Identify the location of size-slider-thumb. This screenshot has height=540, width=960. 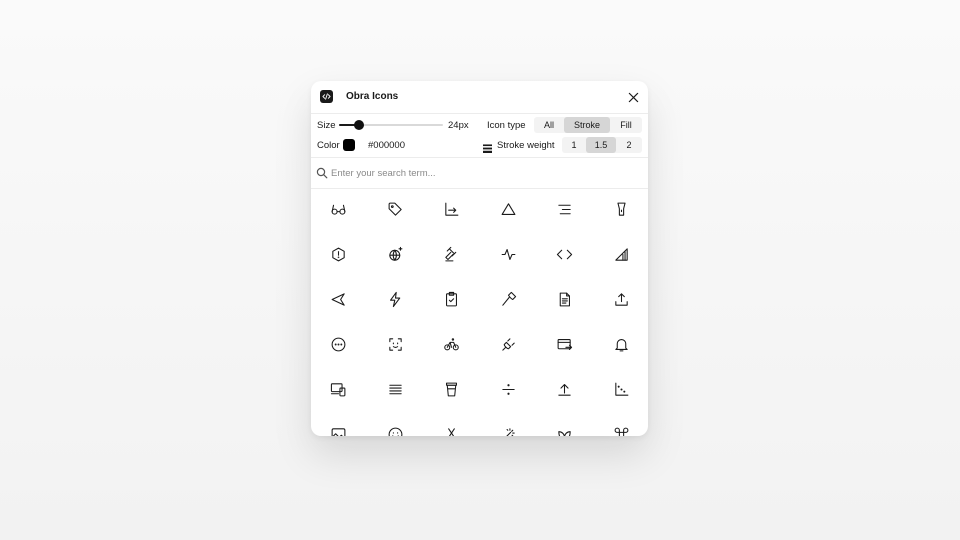
(358, 125).